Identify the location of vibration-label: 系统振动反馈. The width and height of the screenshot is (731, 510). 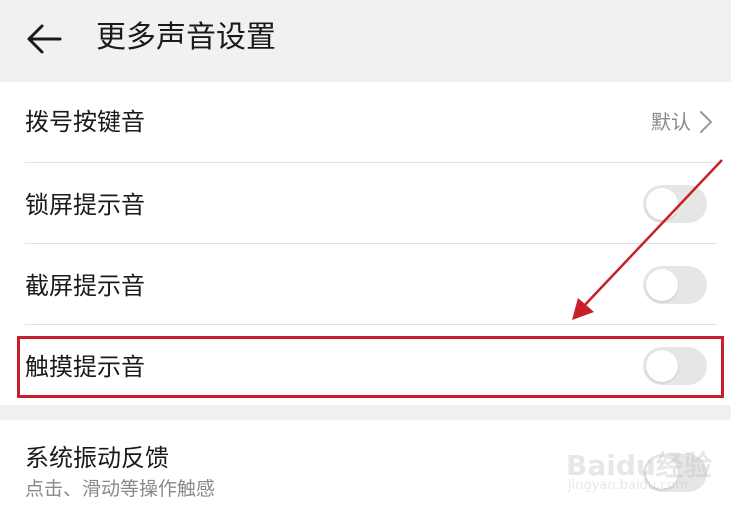
(97, 458).